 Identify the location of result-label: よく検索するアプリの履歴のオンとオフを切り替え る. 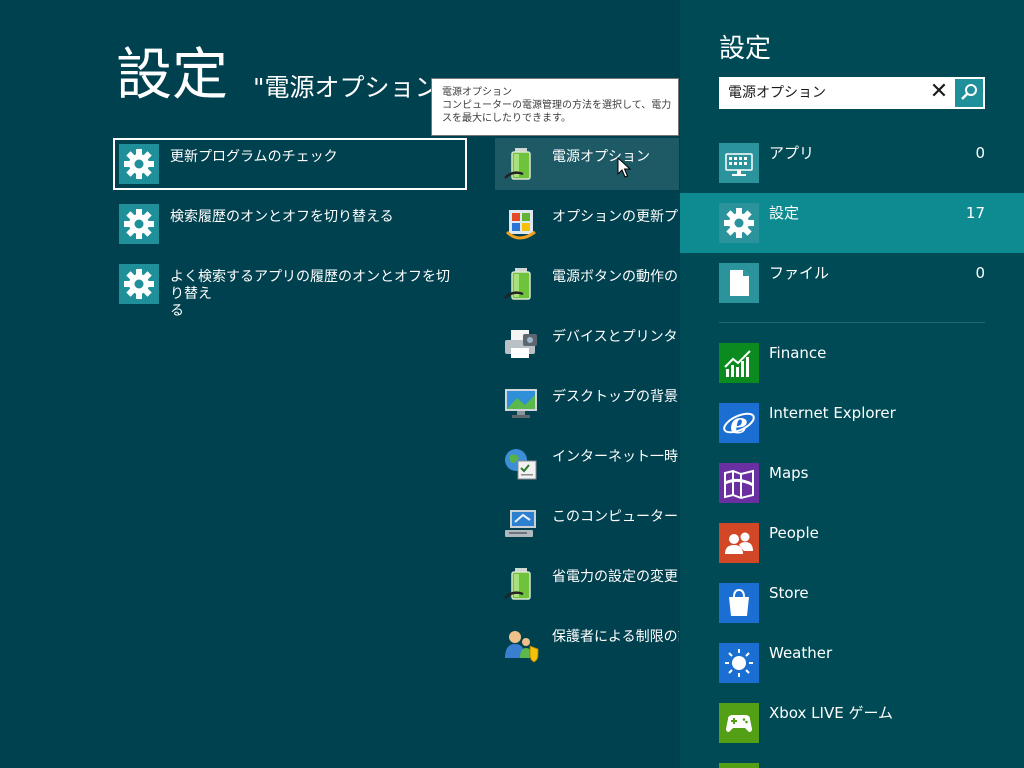
(310, 294).